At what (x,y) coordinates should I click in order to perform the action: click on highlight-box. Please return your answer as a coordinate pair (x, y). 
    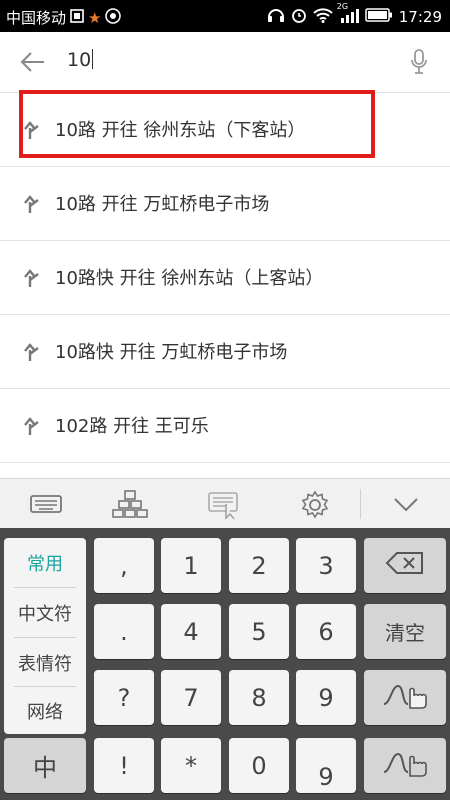
    Looking at the image, I should click on (197, 124).